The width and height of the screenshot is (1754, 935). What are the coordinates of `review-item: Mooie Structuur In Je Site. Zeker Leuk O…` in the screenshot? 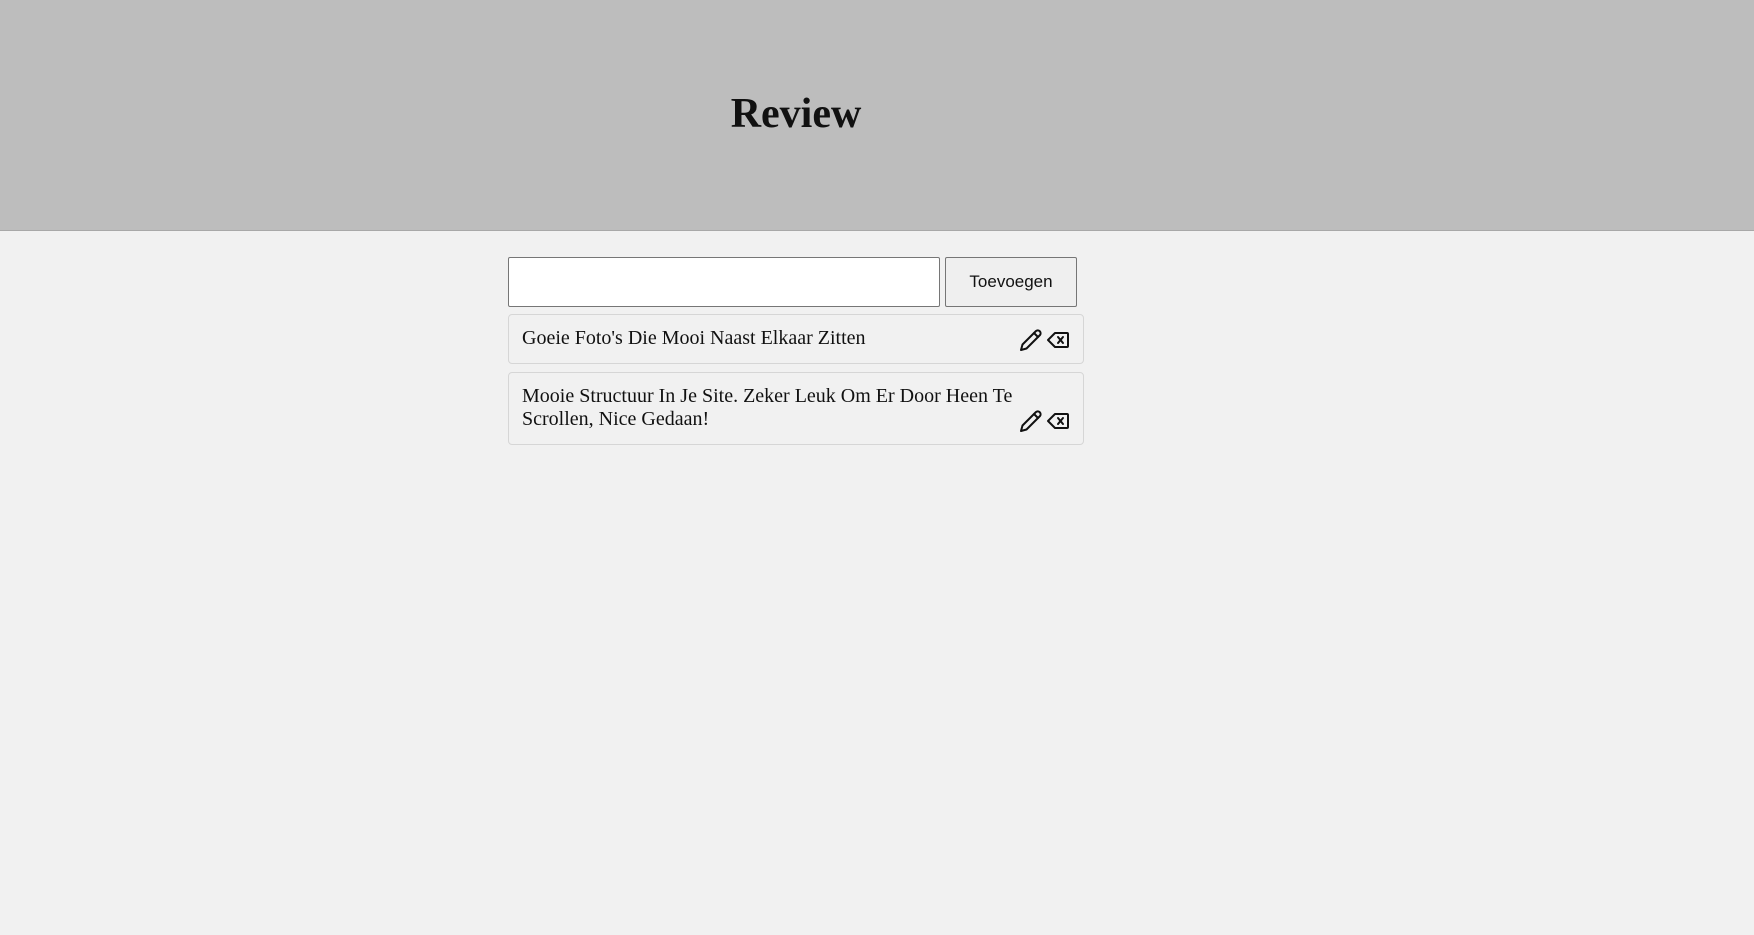 It's located at (796, 408).